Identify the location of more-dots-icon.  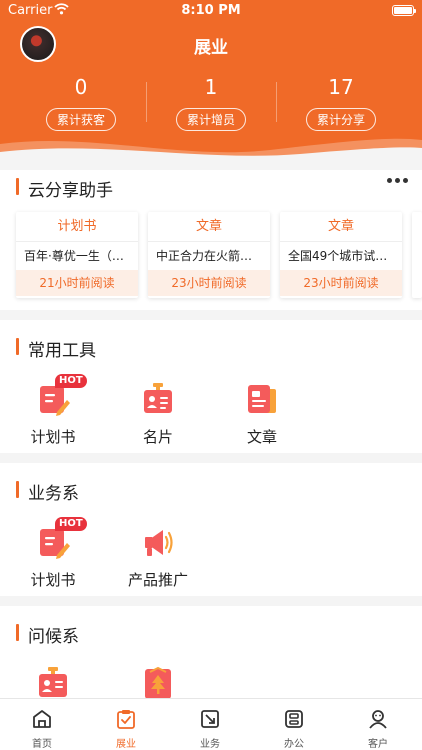
(397, 180).